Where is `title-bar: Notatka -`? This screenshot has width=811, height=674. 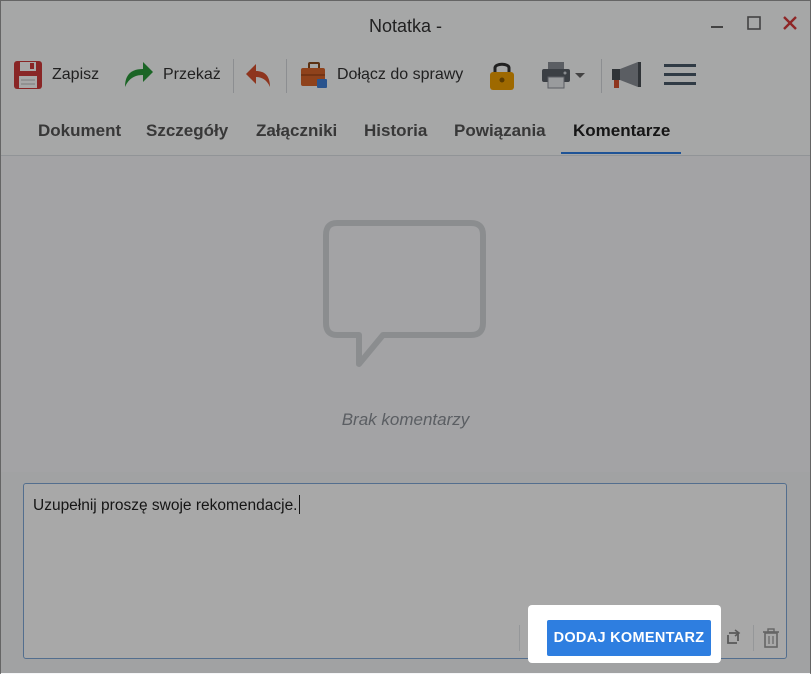
title-bar: Notatka - is located at coordinates (405, 25).